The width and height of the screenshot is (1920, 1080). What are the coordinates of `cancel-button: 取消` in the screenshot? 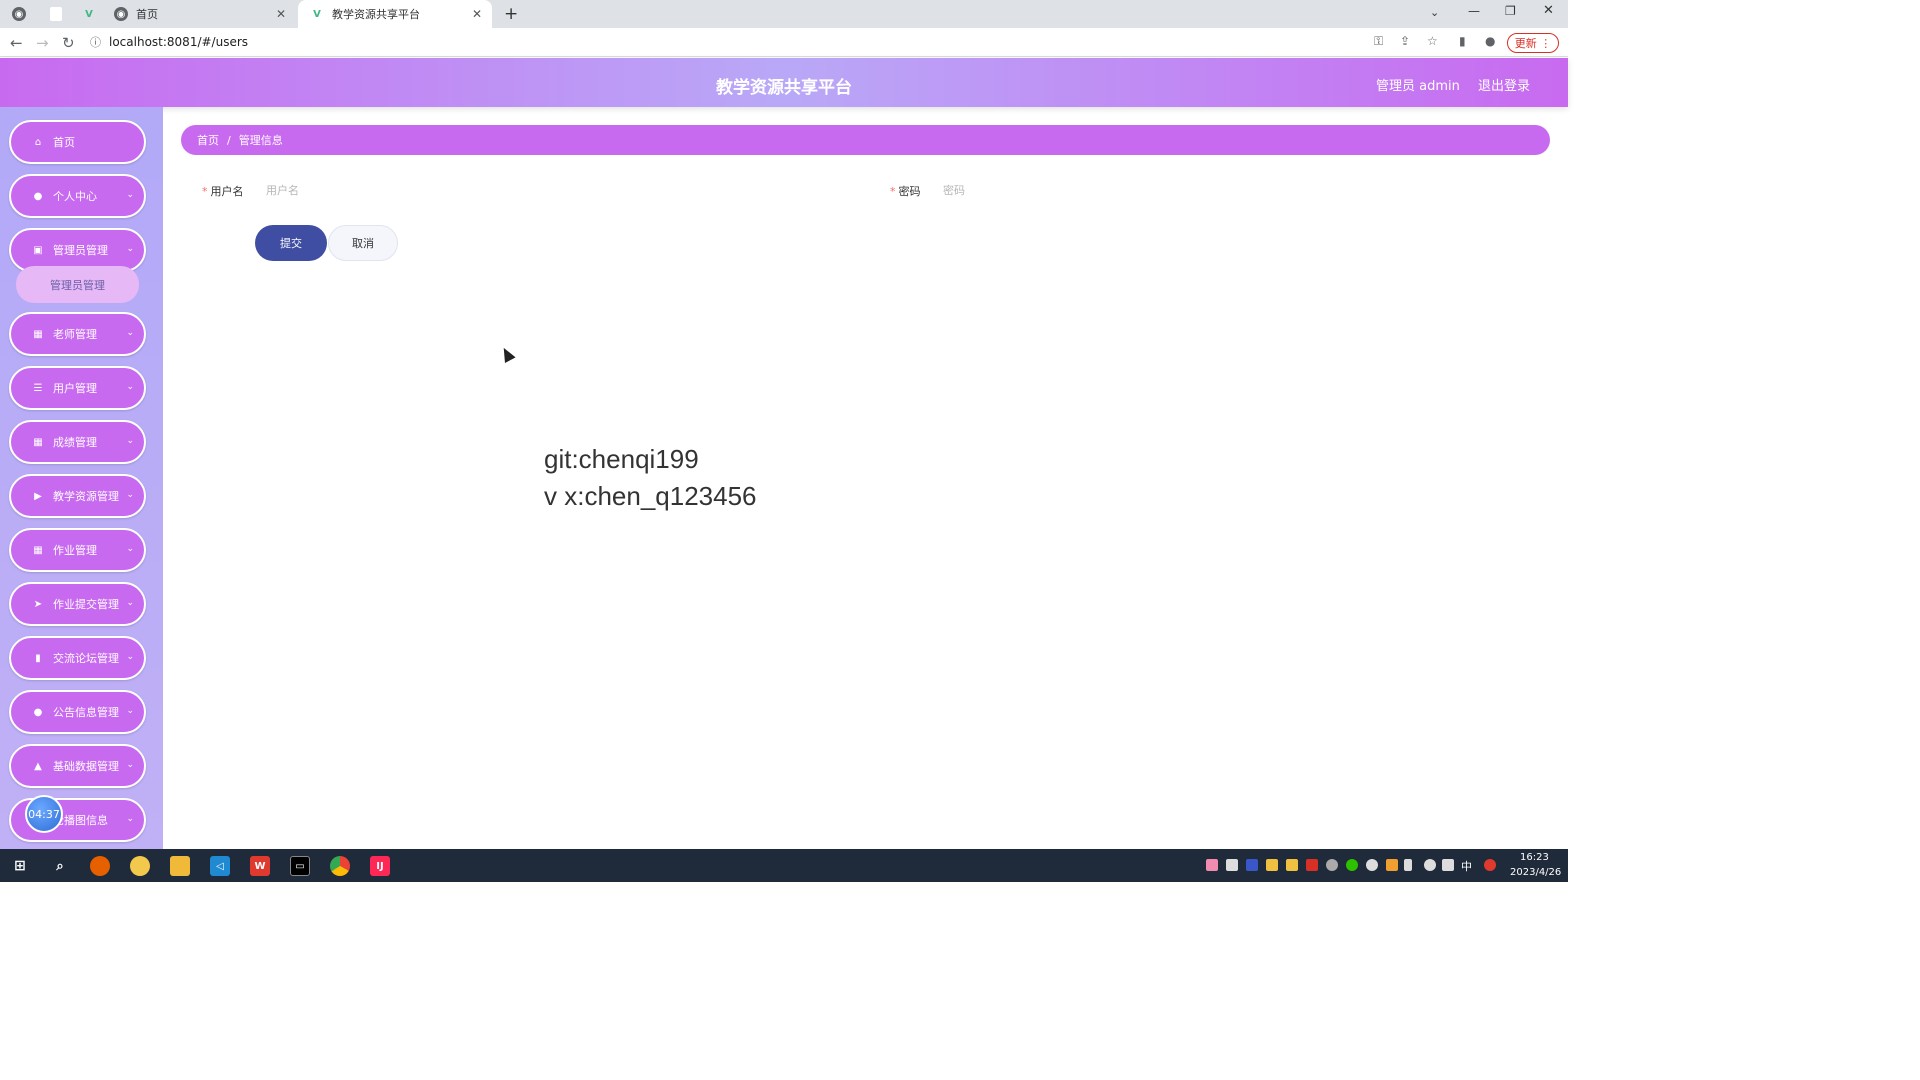 It's located at (363, 243).